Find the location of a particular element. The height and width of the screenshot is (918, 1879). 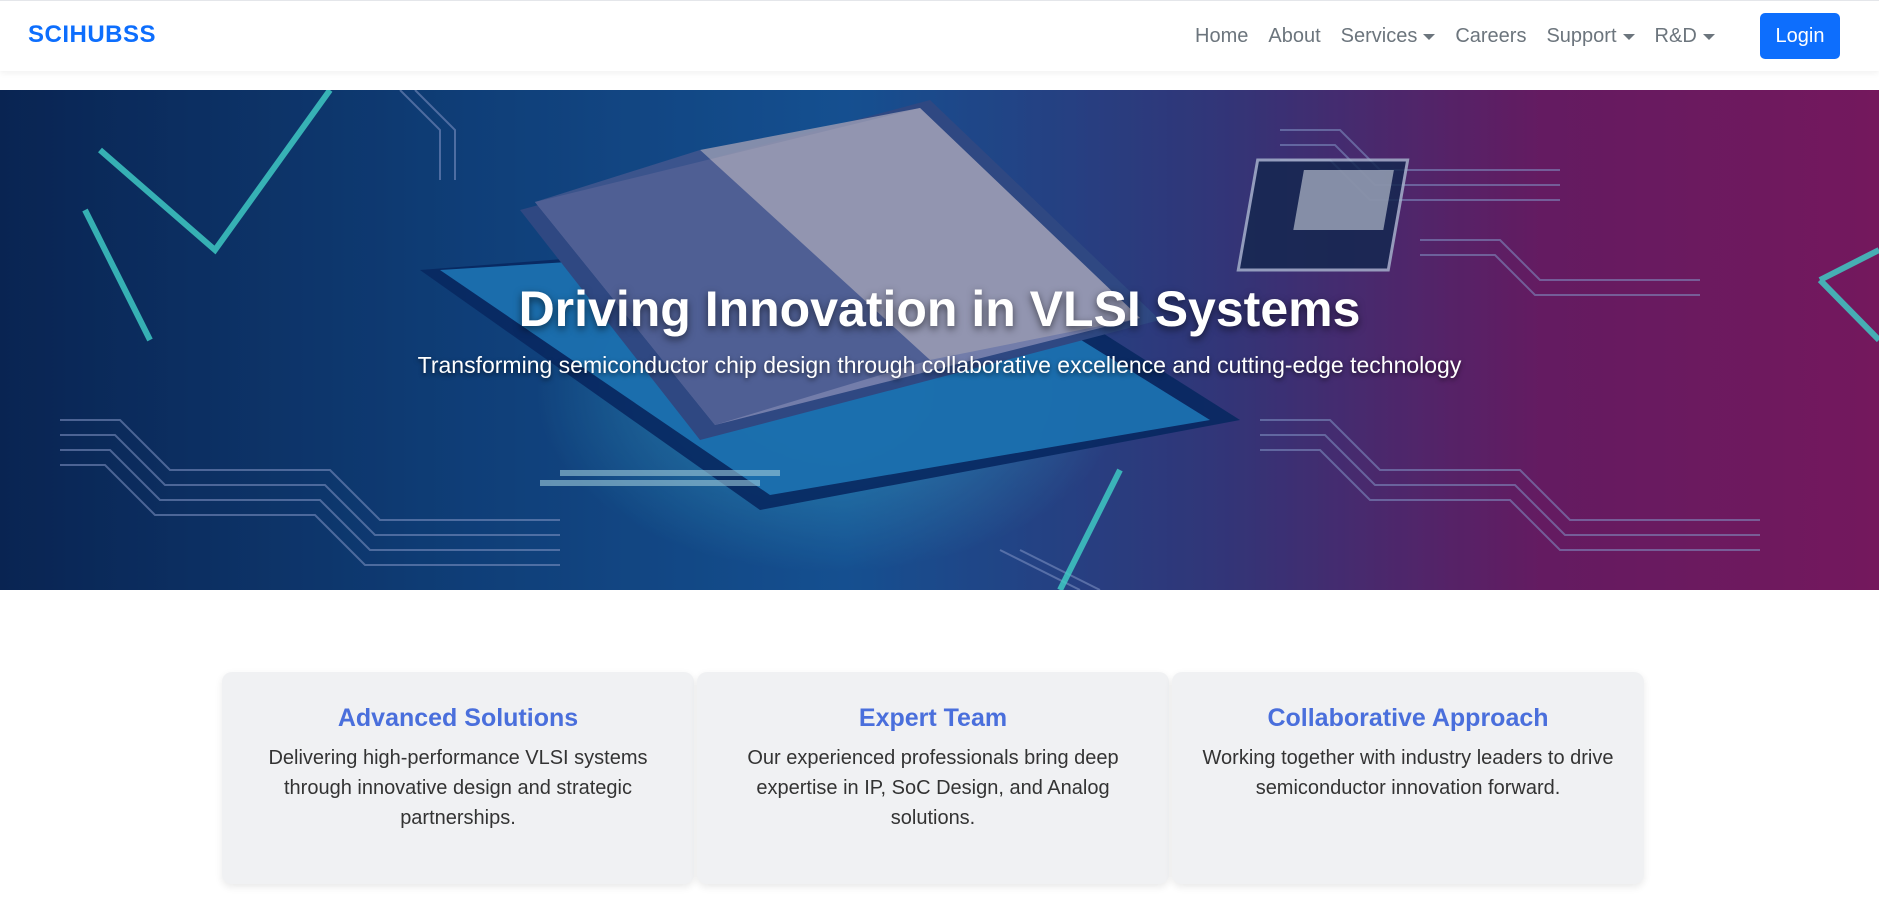

login-button: Login is located at coordinates (1800, 36).